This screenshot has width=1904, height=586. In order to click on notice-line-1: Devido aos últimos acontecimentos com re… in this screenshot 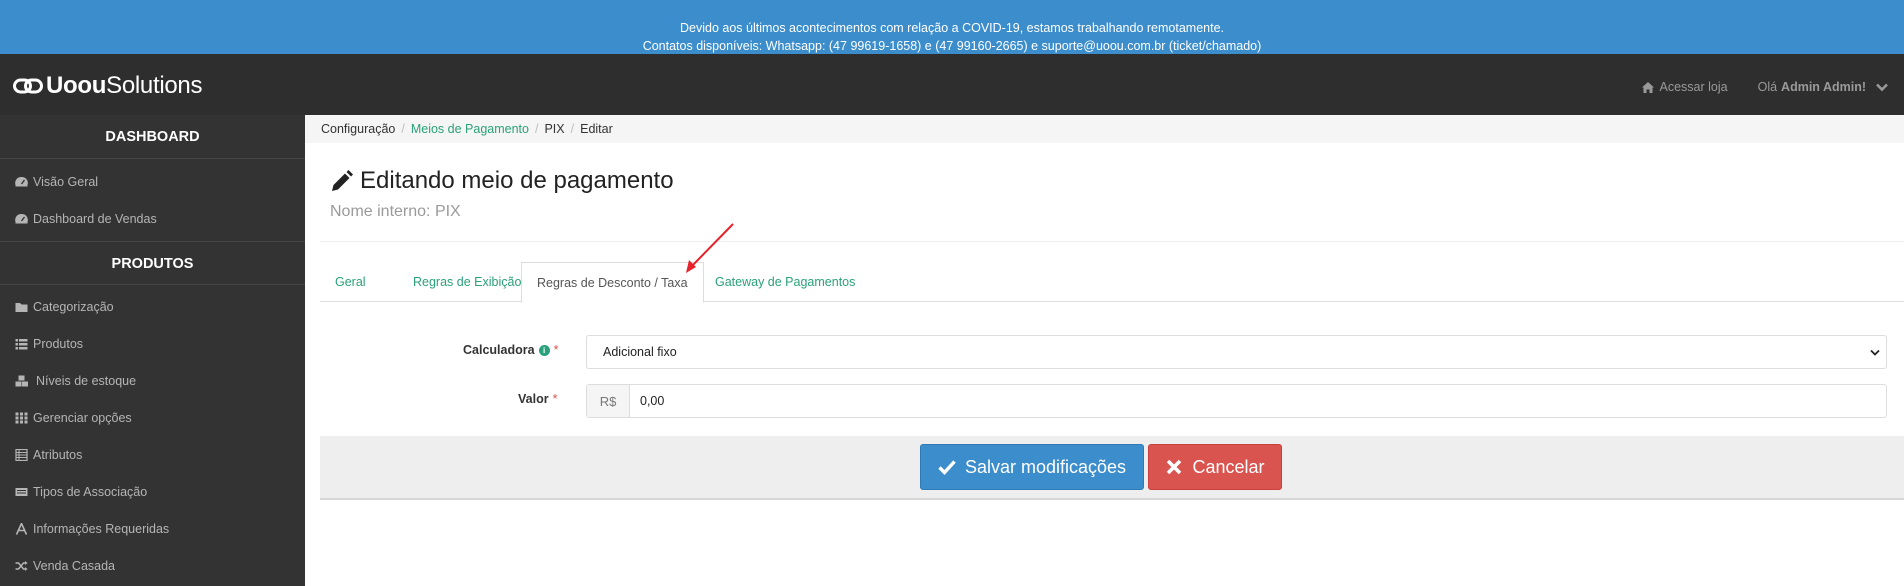, I will do `click(951, 28)`.